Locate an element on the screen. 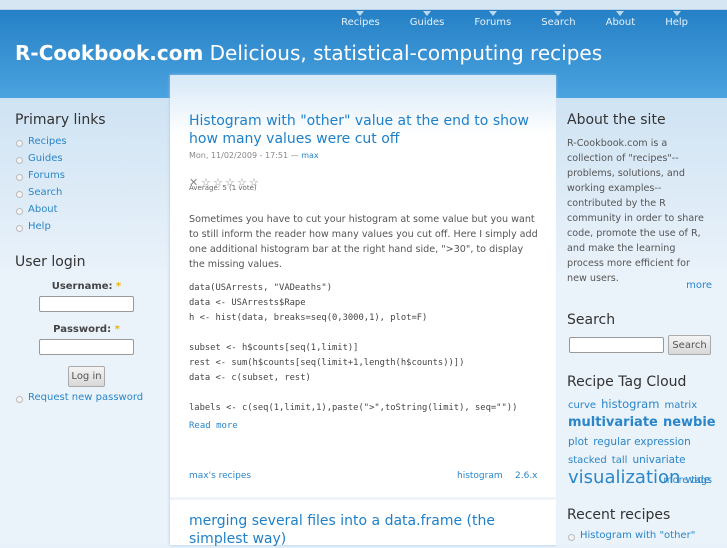 The image size is (727, 548). primary-link-recipes: Recipes is located at coordinates (41, 144).